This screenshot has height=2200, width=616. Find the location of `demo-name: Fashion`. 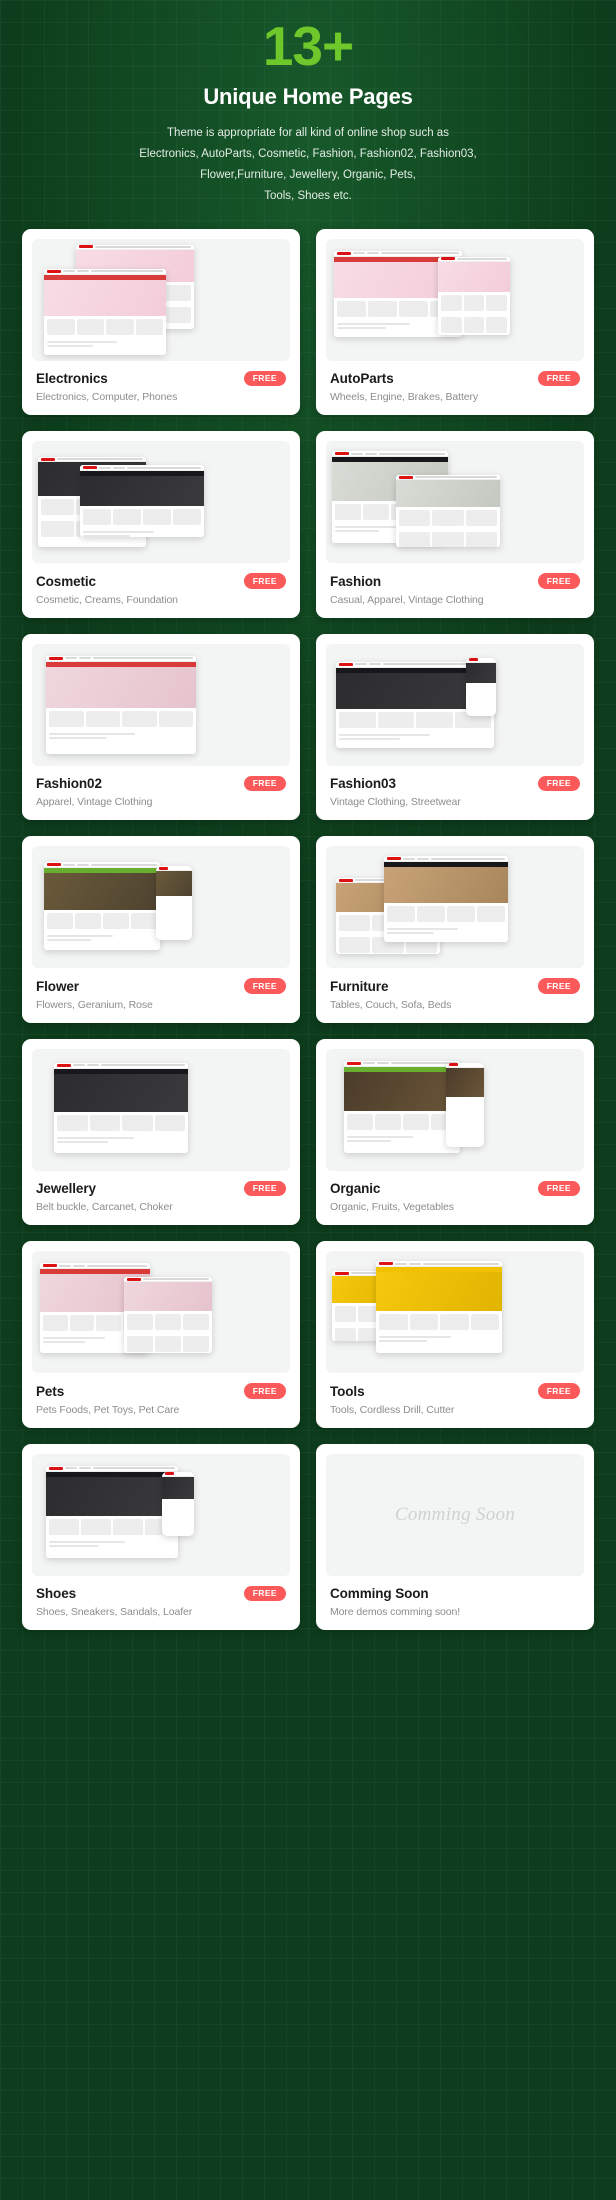

demo-name: Fashion is located at coordinates (356, 581).